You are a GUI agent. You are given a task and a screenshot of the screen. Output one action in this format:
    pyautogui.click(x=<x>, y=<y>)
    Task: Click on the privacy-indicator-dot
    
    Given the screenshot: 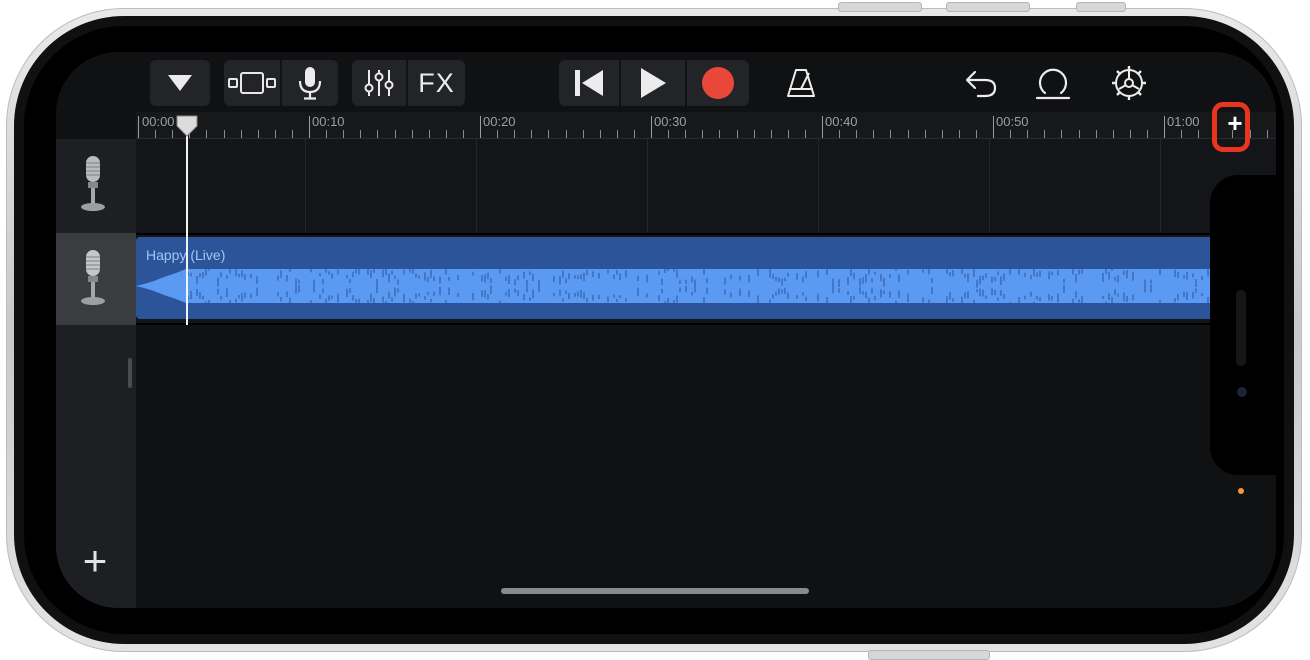 What is the action you would take?
    pyautogui.click(x=1241, y=491)
    